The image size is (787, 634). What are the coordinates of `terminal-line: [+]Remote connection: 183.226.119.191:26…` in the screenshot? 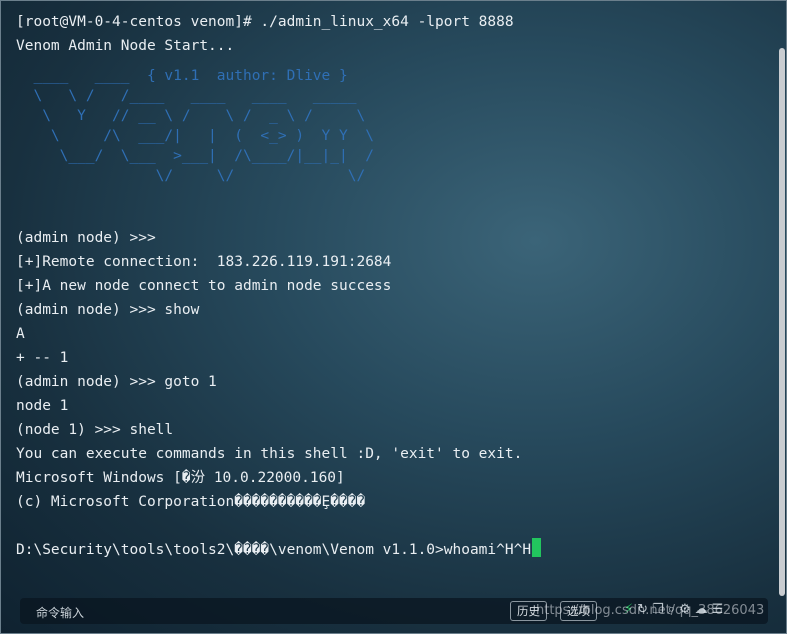 It's located at (204, 262).